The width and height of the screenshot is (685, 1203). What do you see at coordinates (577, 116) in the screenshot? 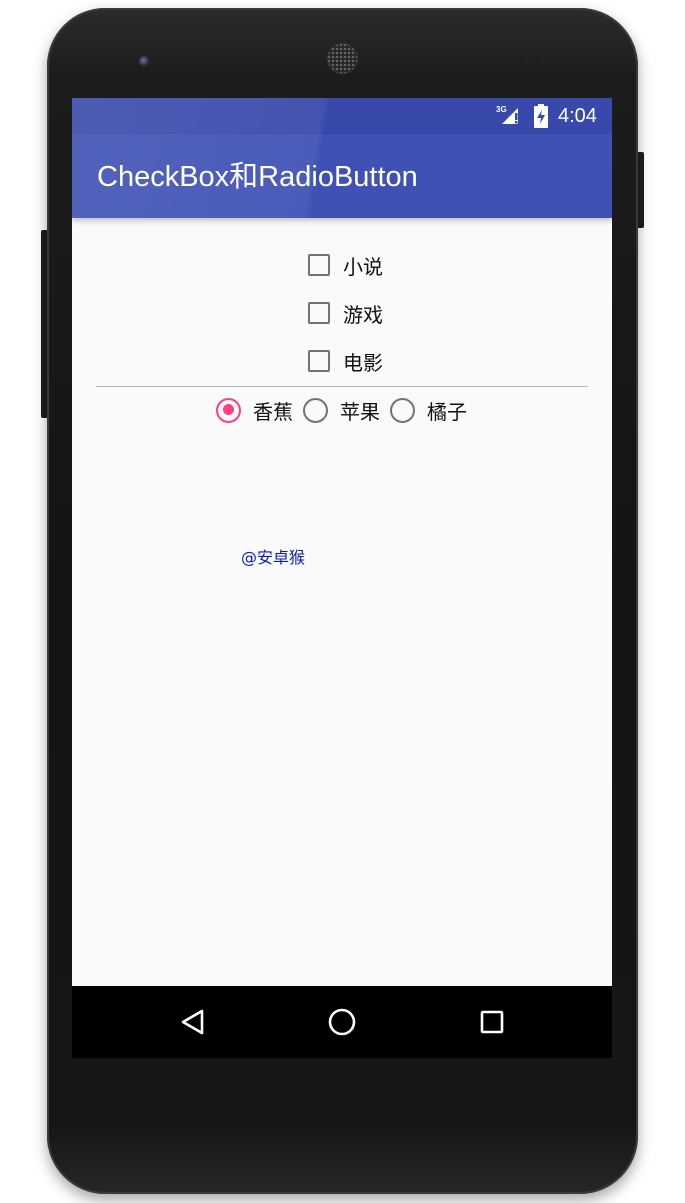
I see `status-time: 4:04` at bounding box center [577, 116].